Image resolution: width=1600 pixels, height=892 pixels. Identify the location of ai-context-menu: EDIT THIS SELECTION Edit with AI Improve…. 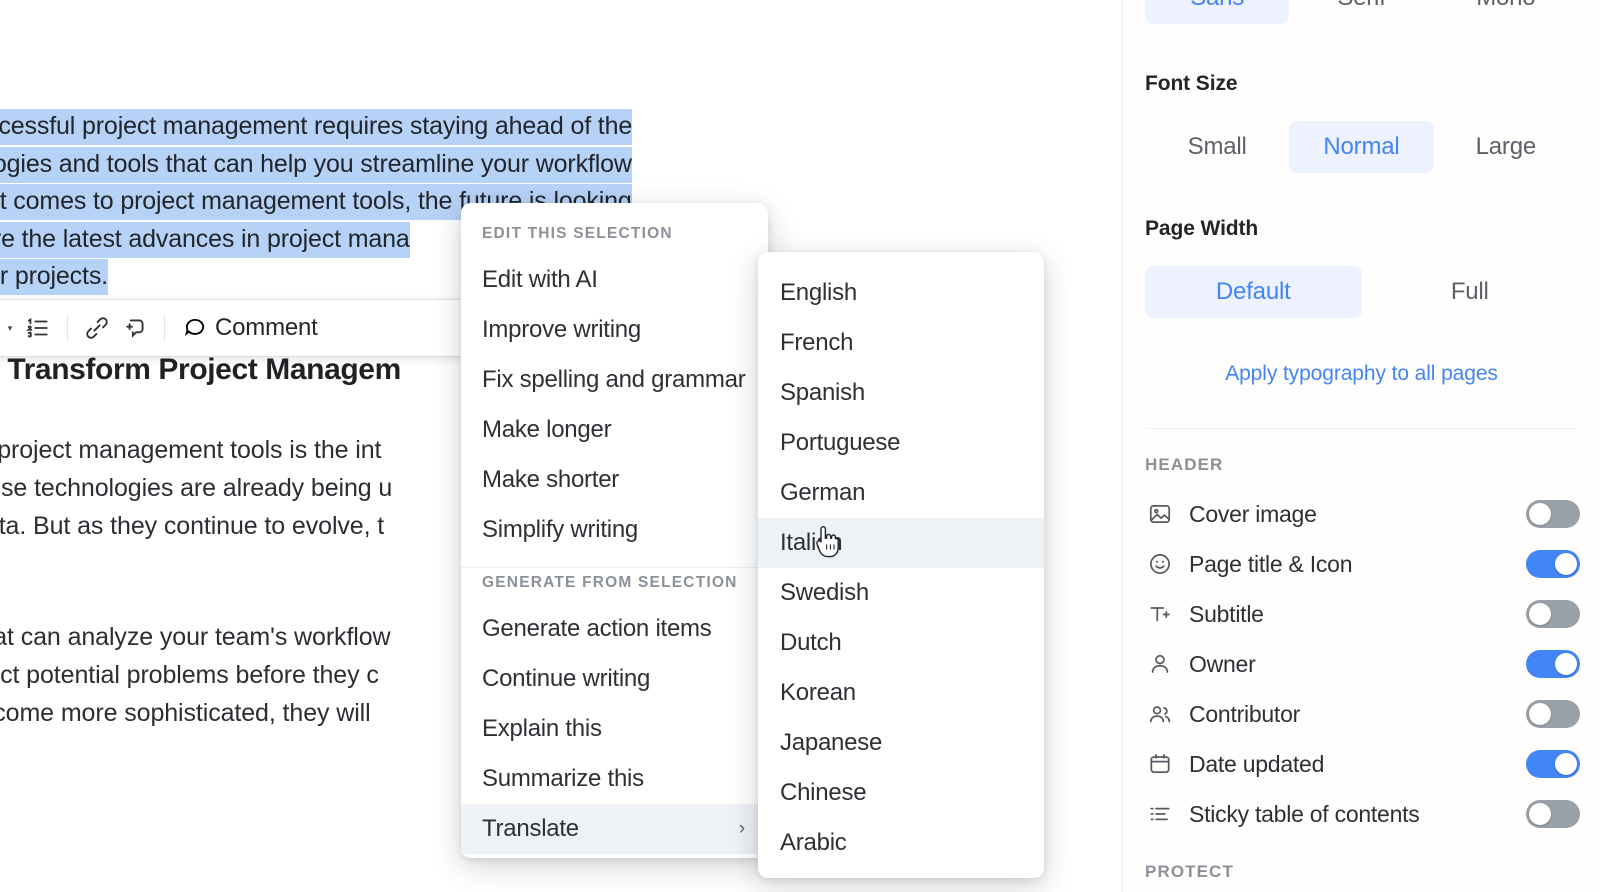
(614, 530).